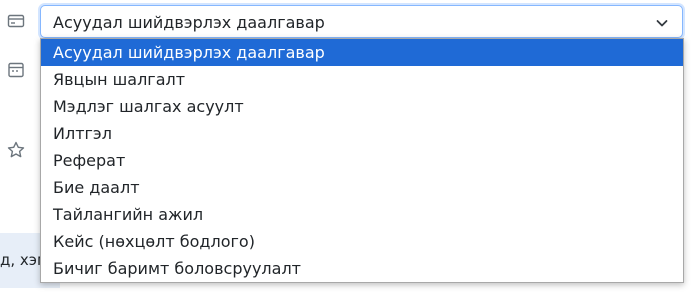 The height and width of the screenshot is (292, 697). What do you see at coordinates (362, 79) in the screenshot?
I see `option-progress-exam: Явцын шалгалт` at bounding box center [362, 79].